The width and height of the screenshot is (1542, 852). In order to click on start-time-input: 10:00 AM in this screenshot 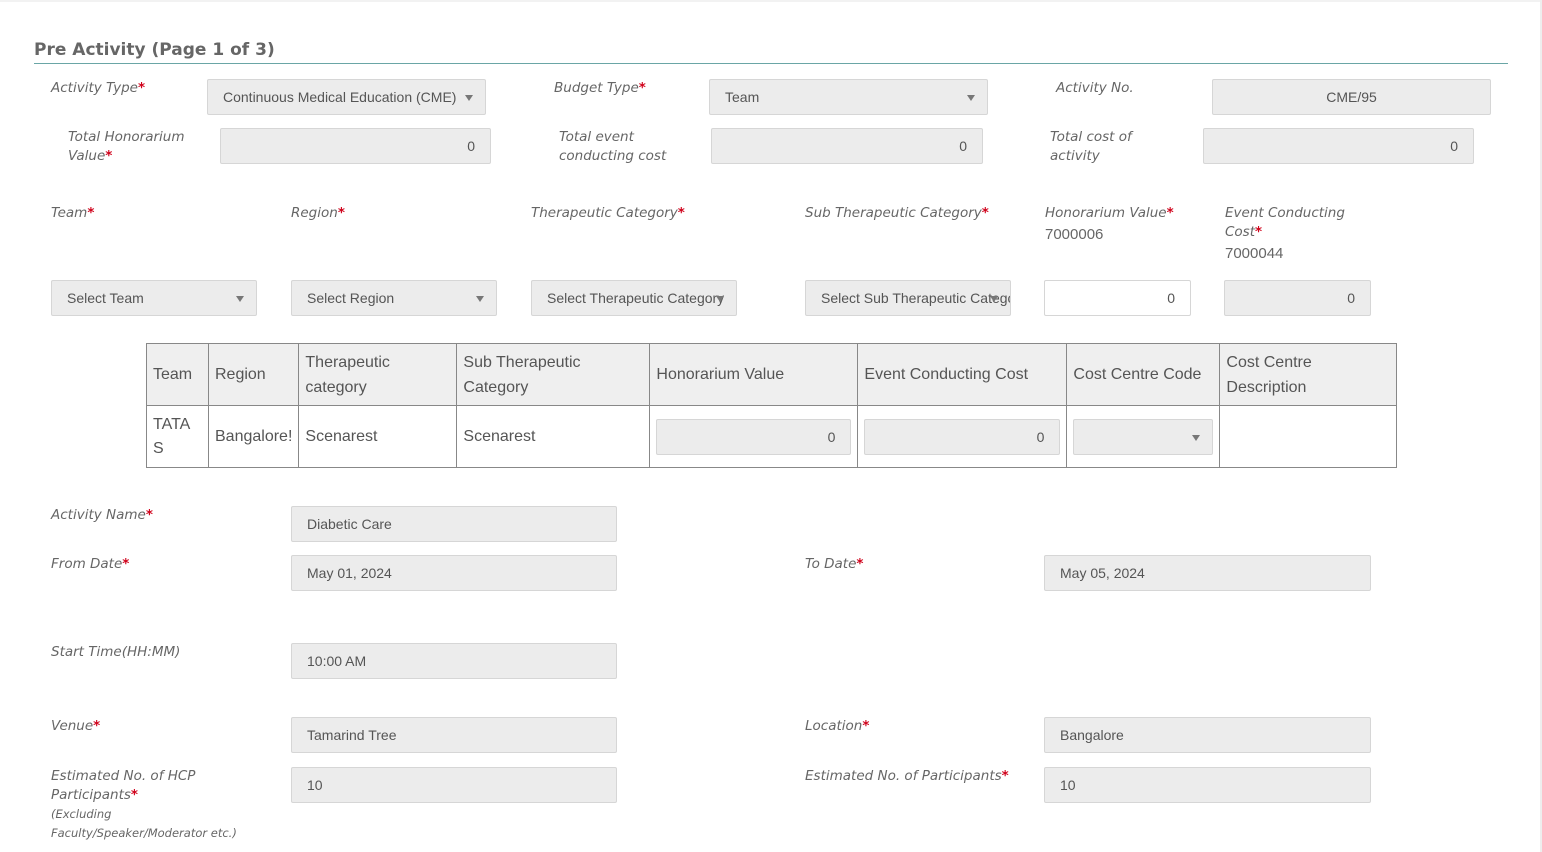, I will do `click(454, 661)`.